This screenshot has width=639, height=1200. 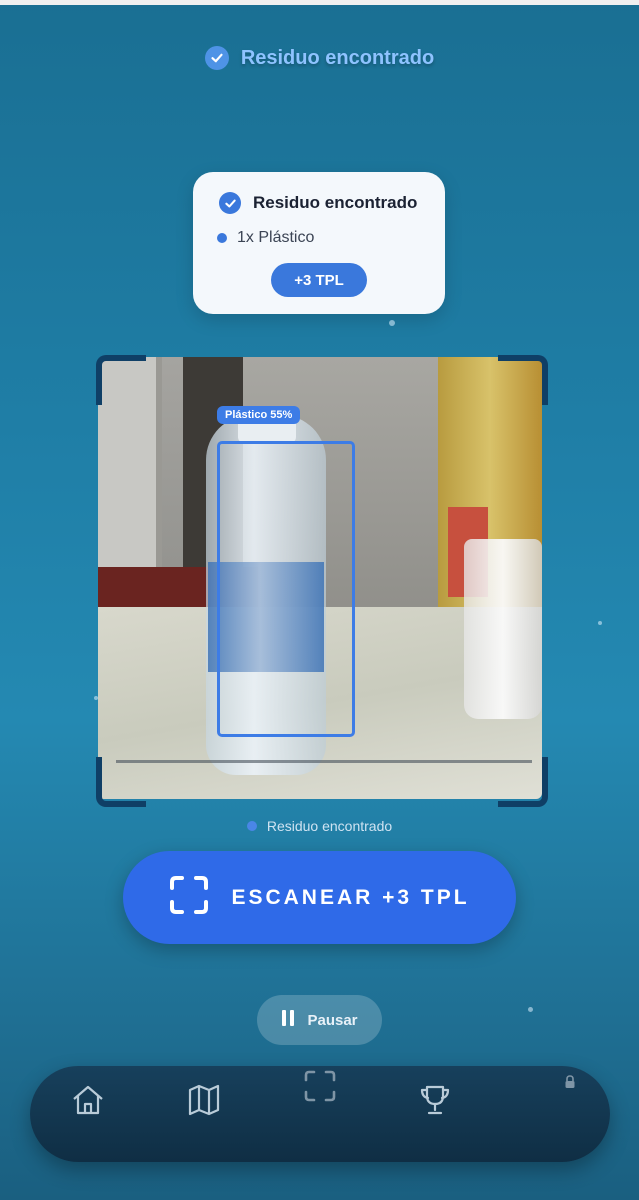 I want to click on scan-status: Residuo encontrado, so click(x=319, y=826).